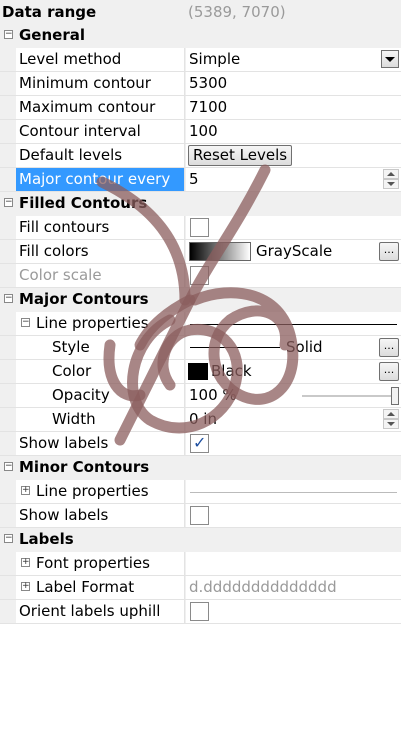 This screenshot has height=738, width=401. I want to click on fill-contours-checkbox, so click(199, 227).